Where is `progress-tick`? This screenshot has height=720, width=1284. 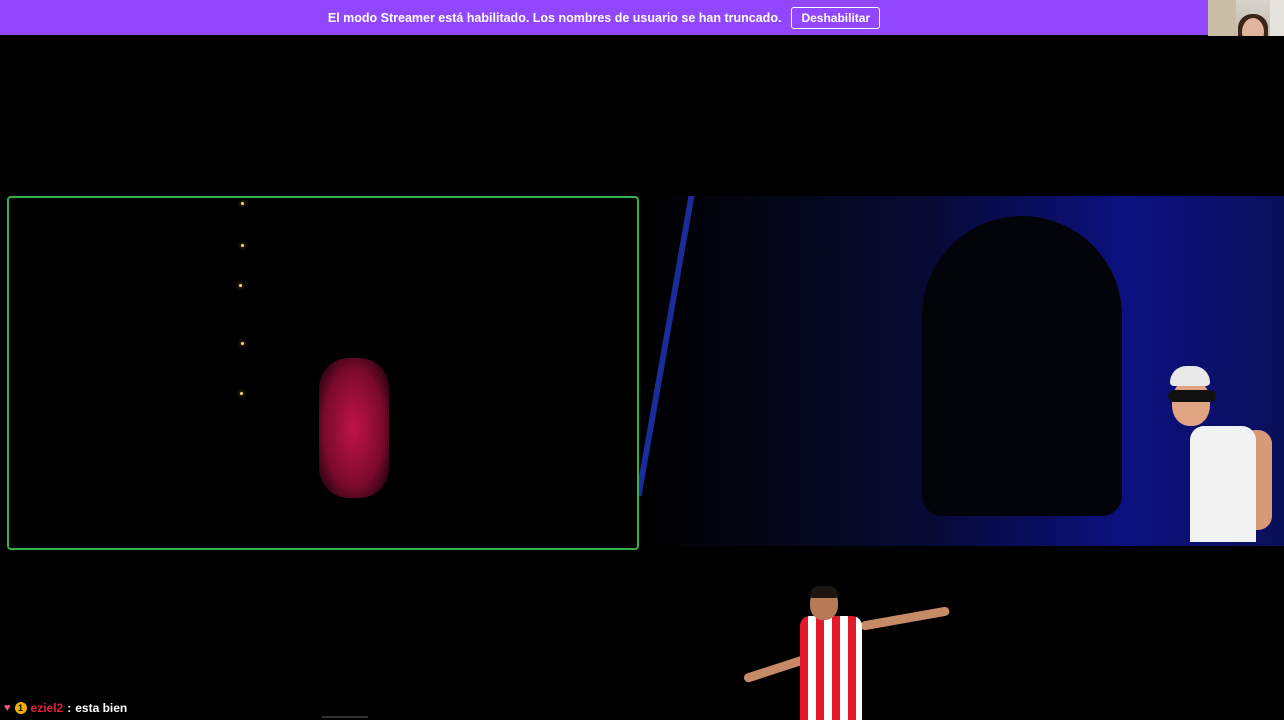
progress-tick is located at coordinates (345, 717).